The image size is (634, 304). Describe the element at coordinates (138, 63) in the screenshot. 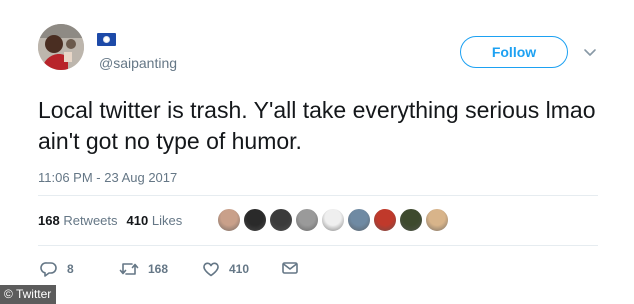

I see `user-handle: @saipanting` at that location.